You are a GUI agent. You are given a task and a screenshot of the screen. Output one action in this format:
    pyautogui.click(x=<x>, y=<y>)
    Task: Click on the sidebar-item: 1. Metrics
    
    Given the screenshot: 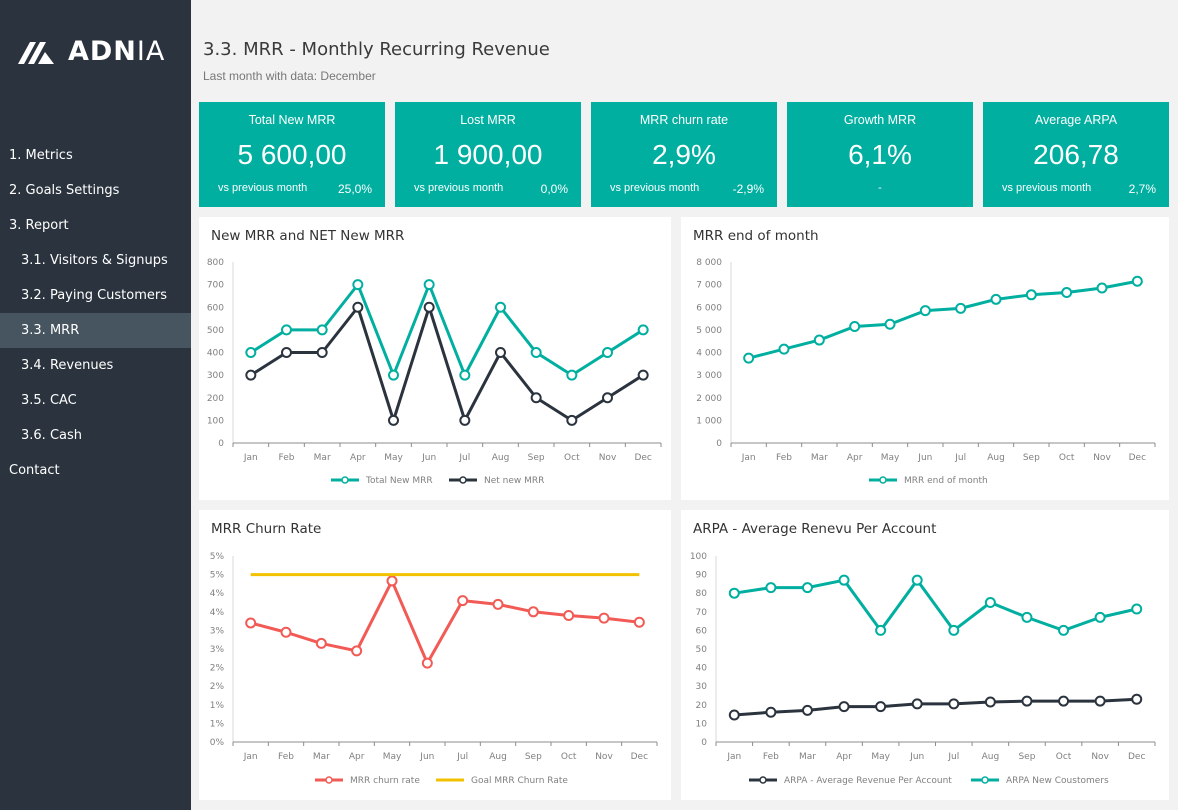 What is the action you would take?
    pyautogui.click(x=95, y=155)
    